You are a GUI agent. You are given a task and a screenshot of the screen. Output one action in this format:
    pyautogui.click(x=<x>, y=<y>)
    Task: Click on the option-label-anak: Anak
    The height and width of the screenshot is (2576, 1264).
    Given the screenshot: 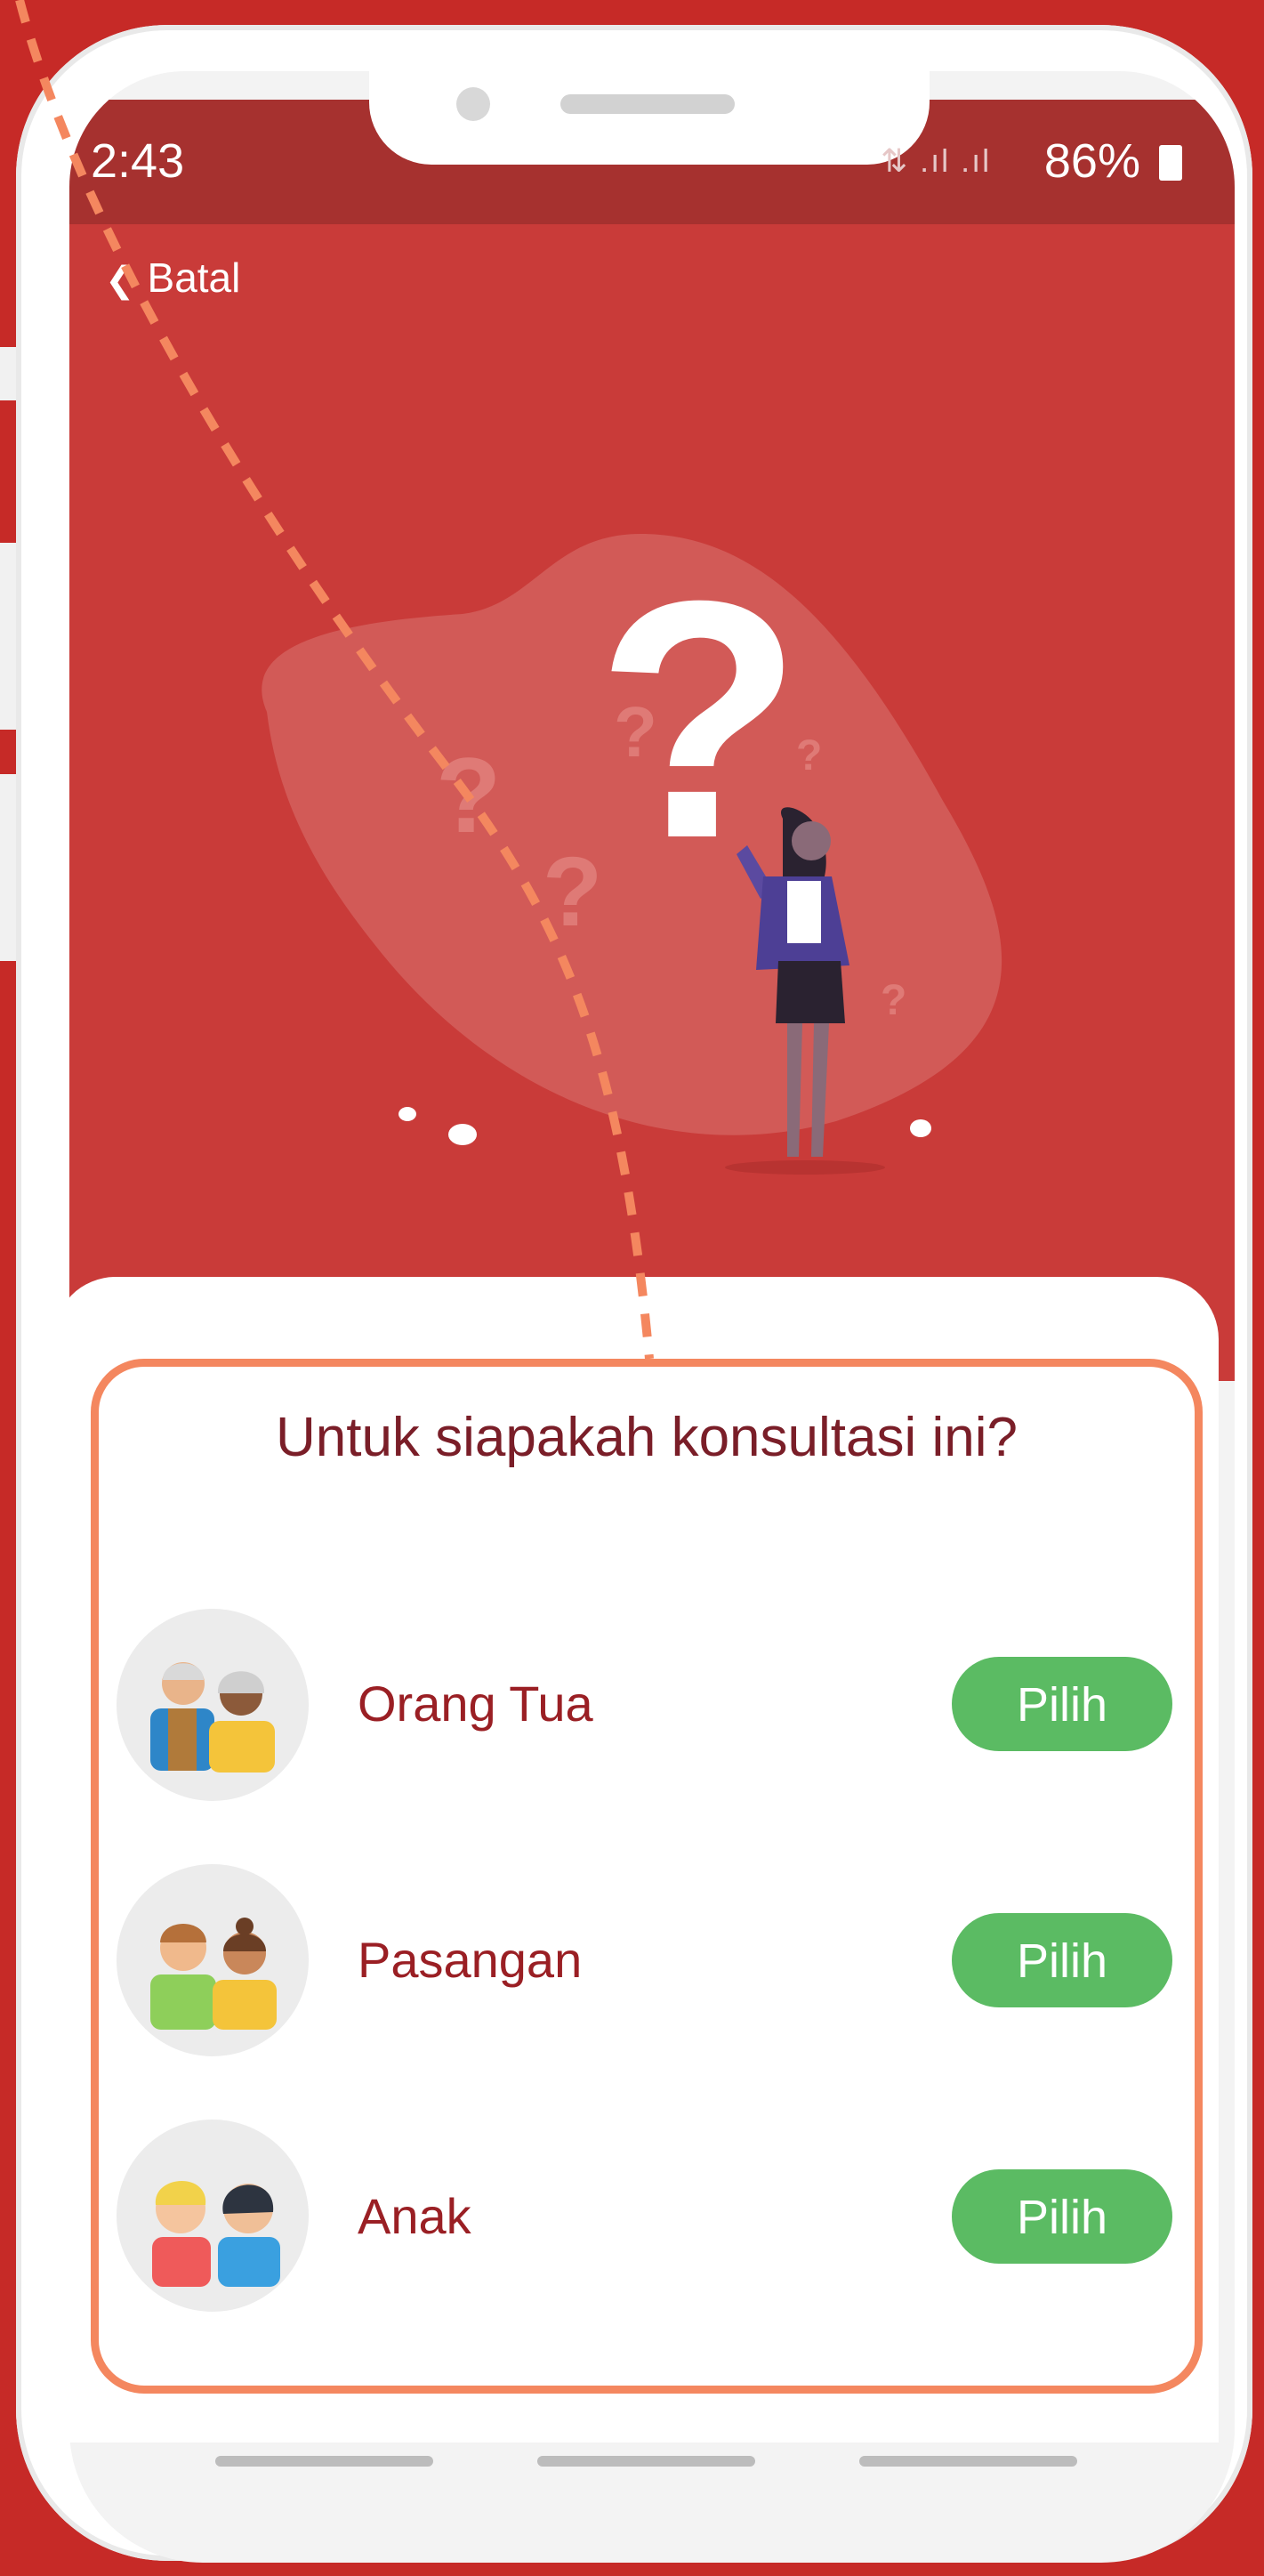 What is the action you would take?
    pyautogui.click(x=414, y=2216)
    